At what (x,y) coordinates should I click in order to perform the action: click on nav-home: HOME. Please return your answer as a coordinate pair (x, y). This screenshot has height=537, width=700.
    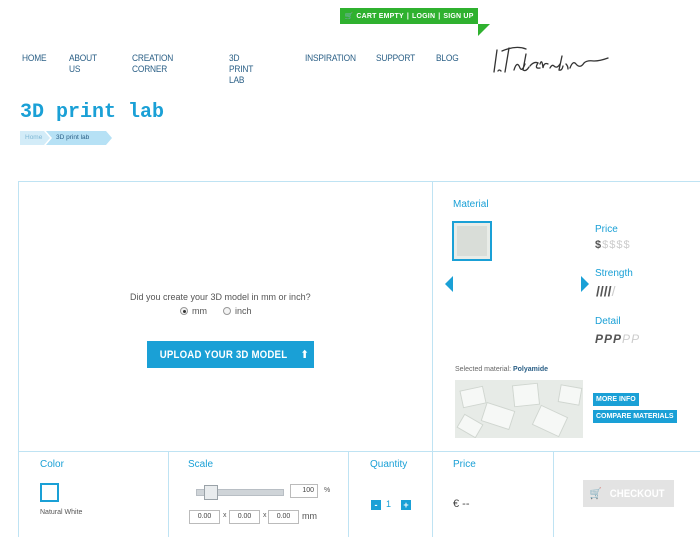
    Looking at the image, I should click on (34, 58).